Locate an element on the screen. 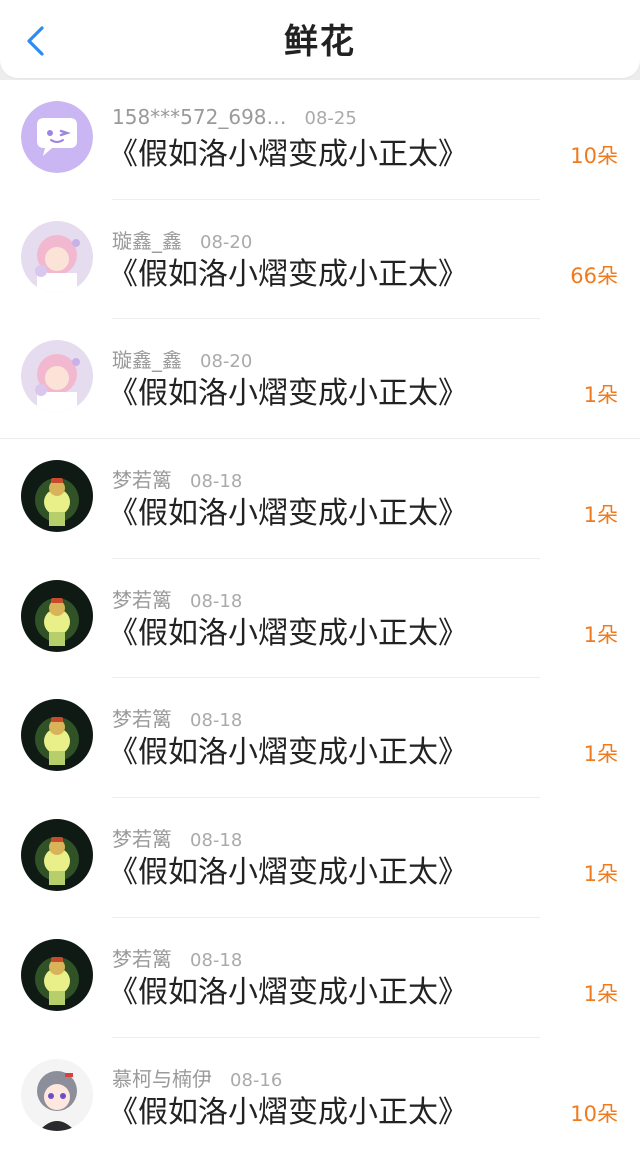 The width and height of the screenshot is (640, 1153). gift-date: 08-16 is located at coordinates (256, 1080).